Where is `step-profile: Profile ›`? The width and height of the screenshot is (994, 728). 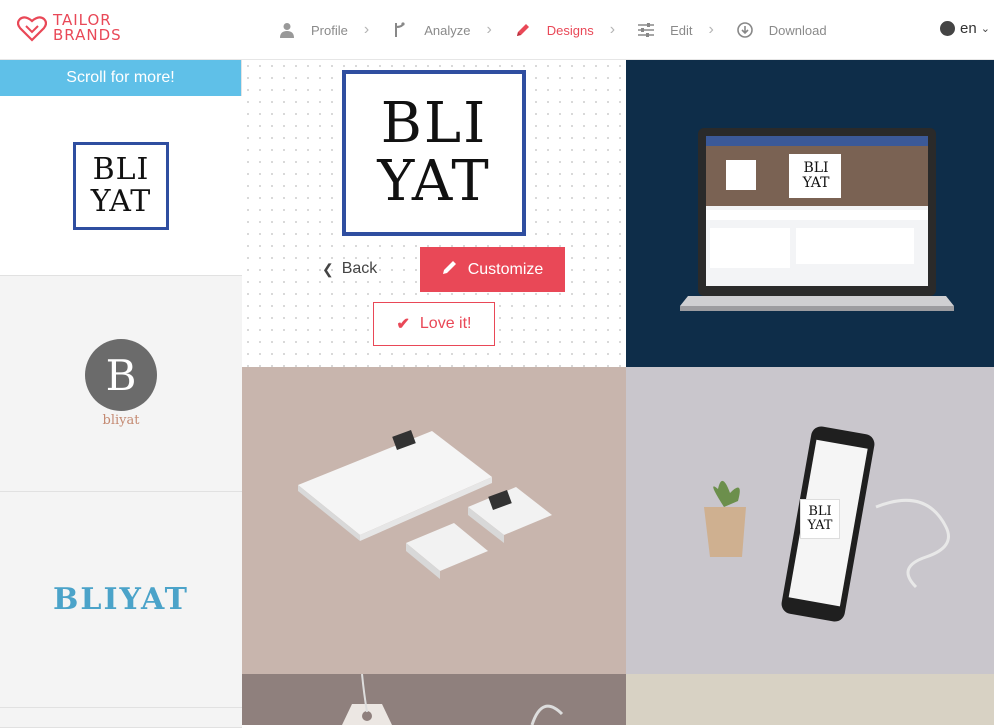
step-profile: Profile › is located at coordinates (334, 30).